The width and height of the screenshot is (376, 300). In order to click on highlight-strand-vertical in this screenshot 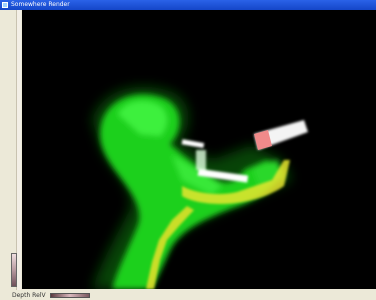, I will do `click(201, 160)`.